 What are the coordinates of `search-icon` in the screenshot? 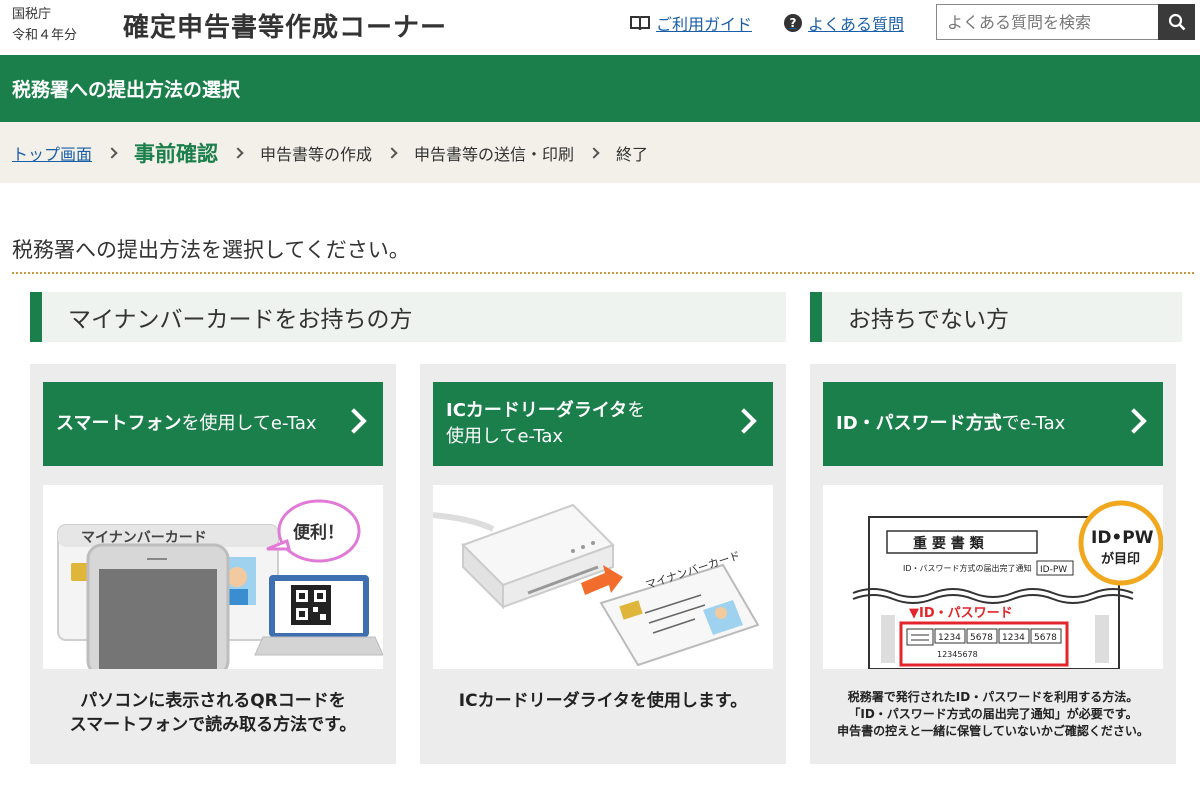 It's located at (1176, 22).